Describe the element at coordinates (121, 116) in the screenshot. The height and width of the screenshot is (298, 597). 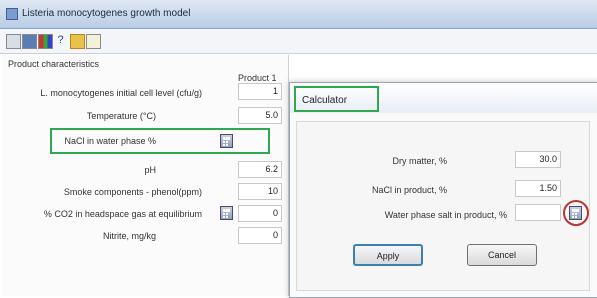
I see `row-label-temperature: Temperature (°C)` at that location.